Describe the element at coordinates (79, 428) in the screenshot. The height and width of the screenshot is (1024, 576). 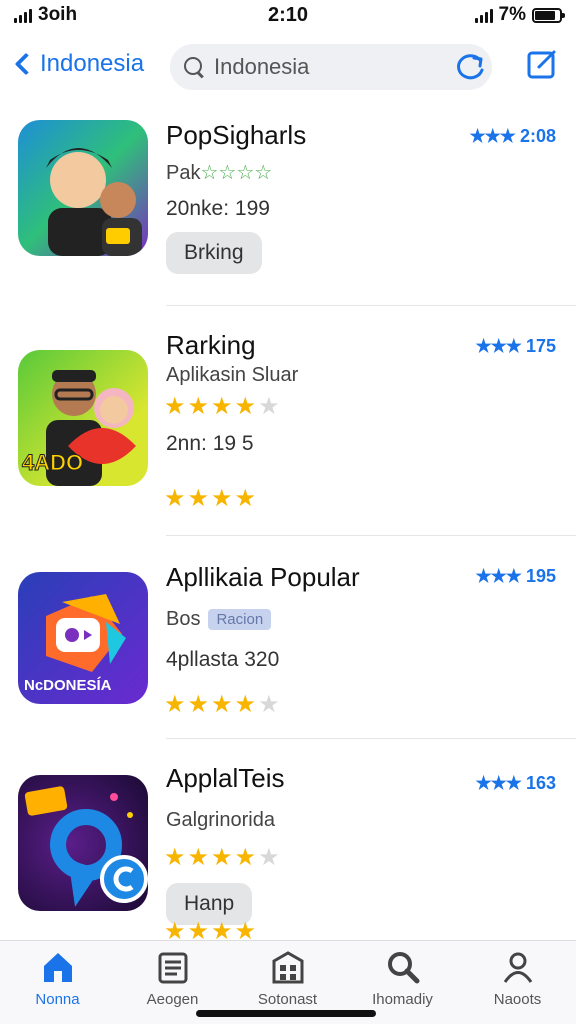
I see `app-icon-art: 4ADO` at that location.